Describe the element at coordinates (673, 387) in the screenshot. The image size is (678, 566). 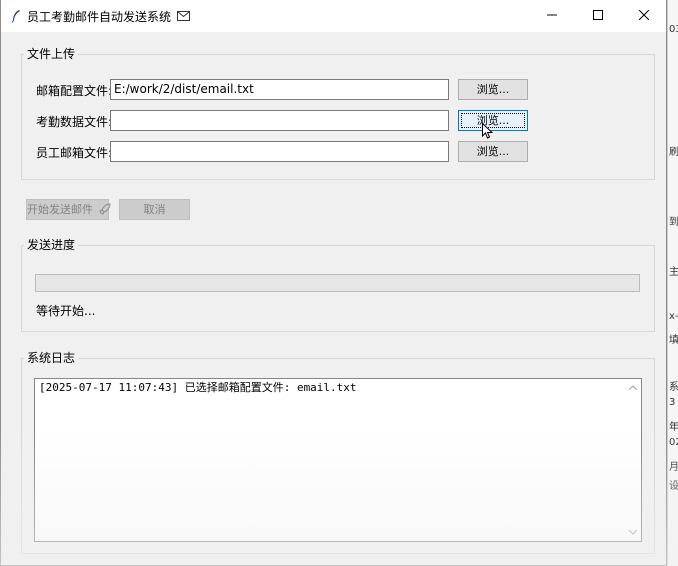
I see `background-text: 系` at that location.